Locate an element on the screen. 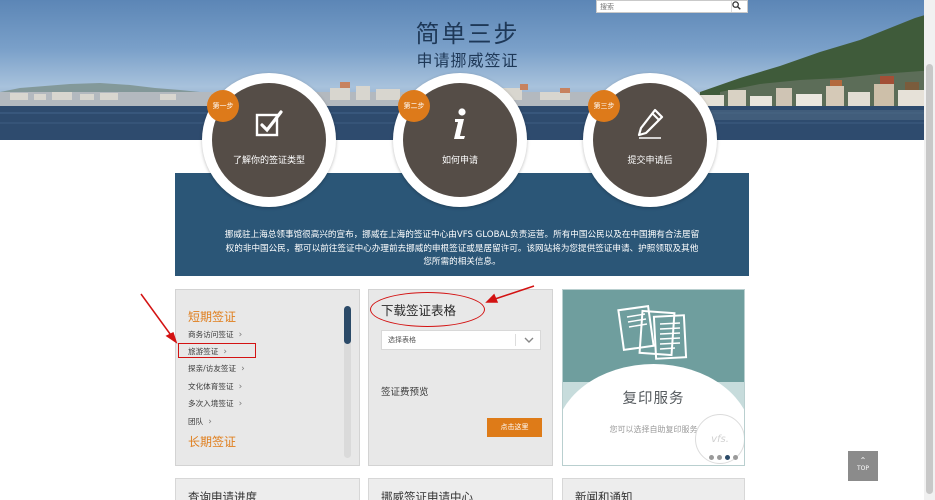 The image size is (935, 500). step-badge: 第二步 is located at coordinates (414, 106).